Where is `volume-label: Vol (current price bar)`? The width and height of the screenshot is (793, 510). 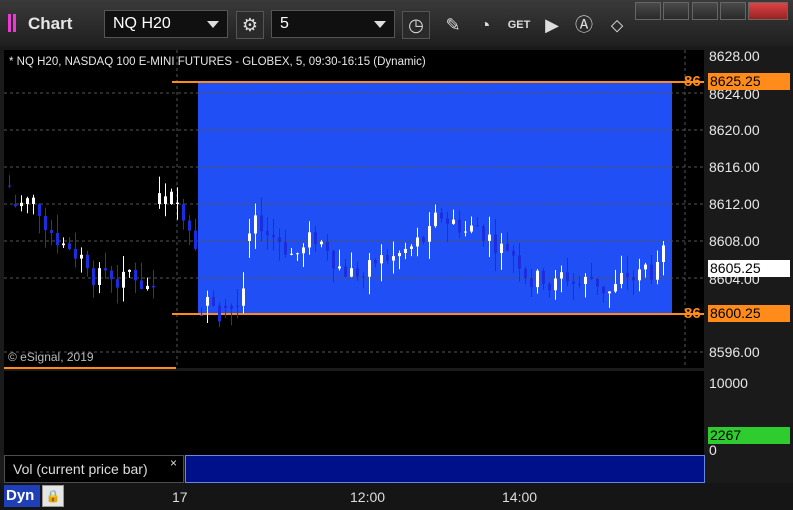
volume-label: Vol (current price bar) is located at coordinates (94, 469).